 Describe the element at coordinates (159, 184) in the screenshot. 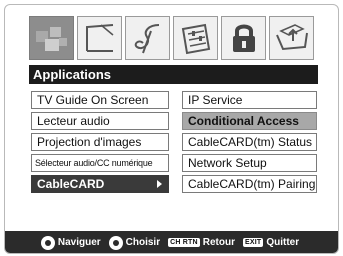

I see `submenu-arrow-icon` at that location.